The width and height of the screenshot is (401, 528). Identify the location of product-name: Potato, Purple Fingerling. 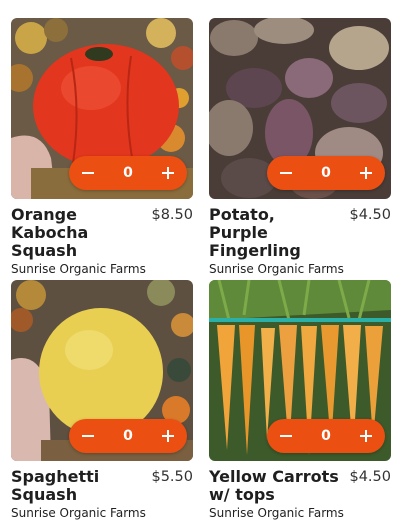
(271, 233).